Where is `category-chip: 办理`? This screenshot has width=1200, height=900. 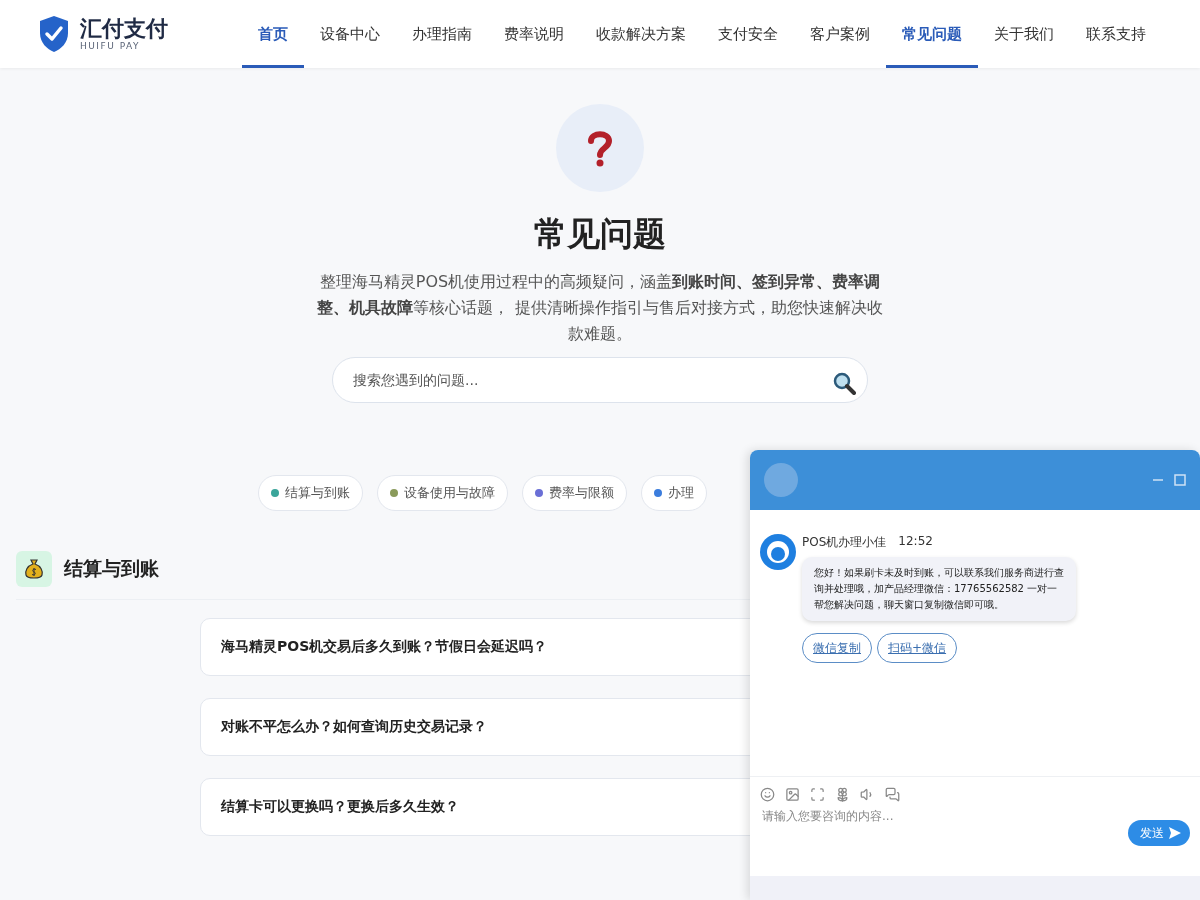
category-chip: 办理 is located at coordinates (674, 493).